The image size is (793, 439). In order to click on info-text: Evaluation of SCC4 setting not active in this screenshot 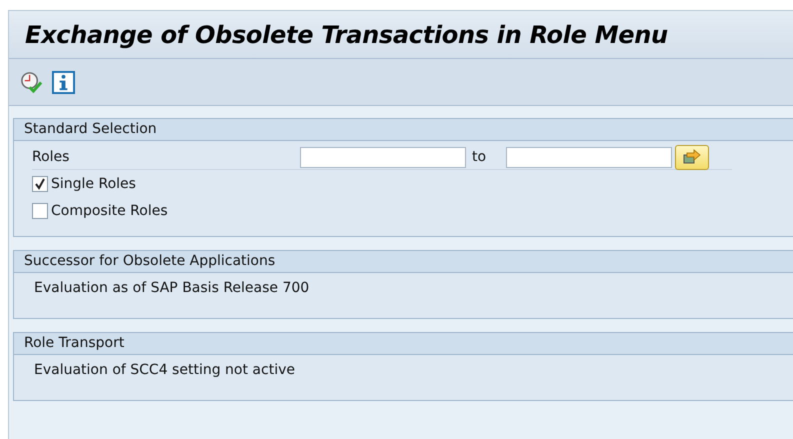, I will do `click(164, 369)`.